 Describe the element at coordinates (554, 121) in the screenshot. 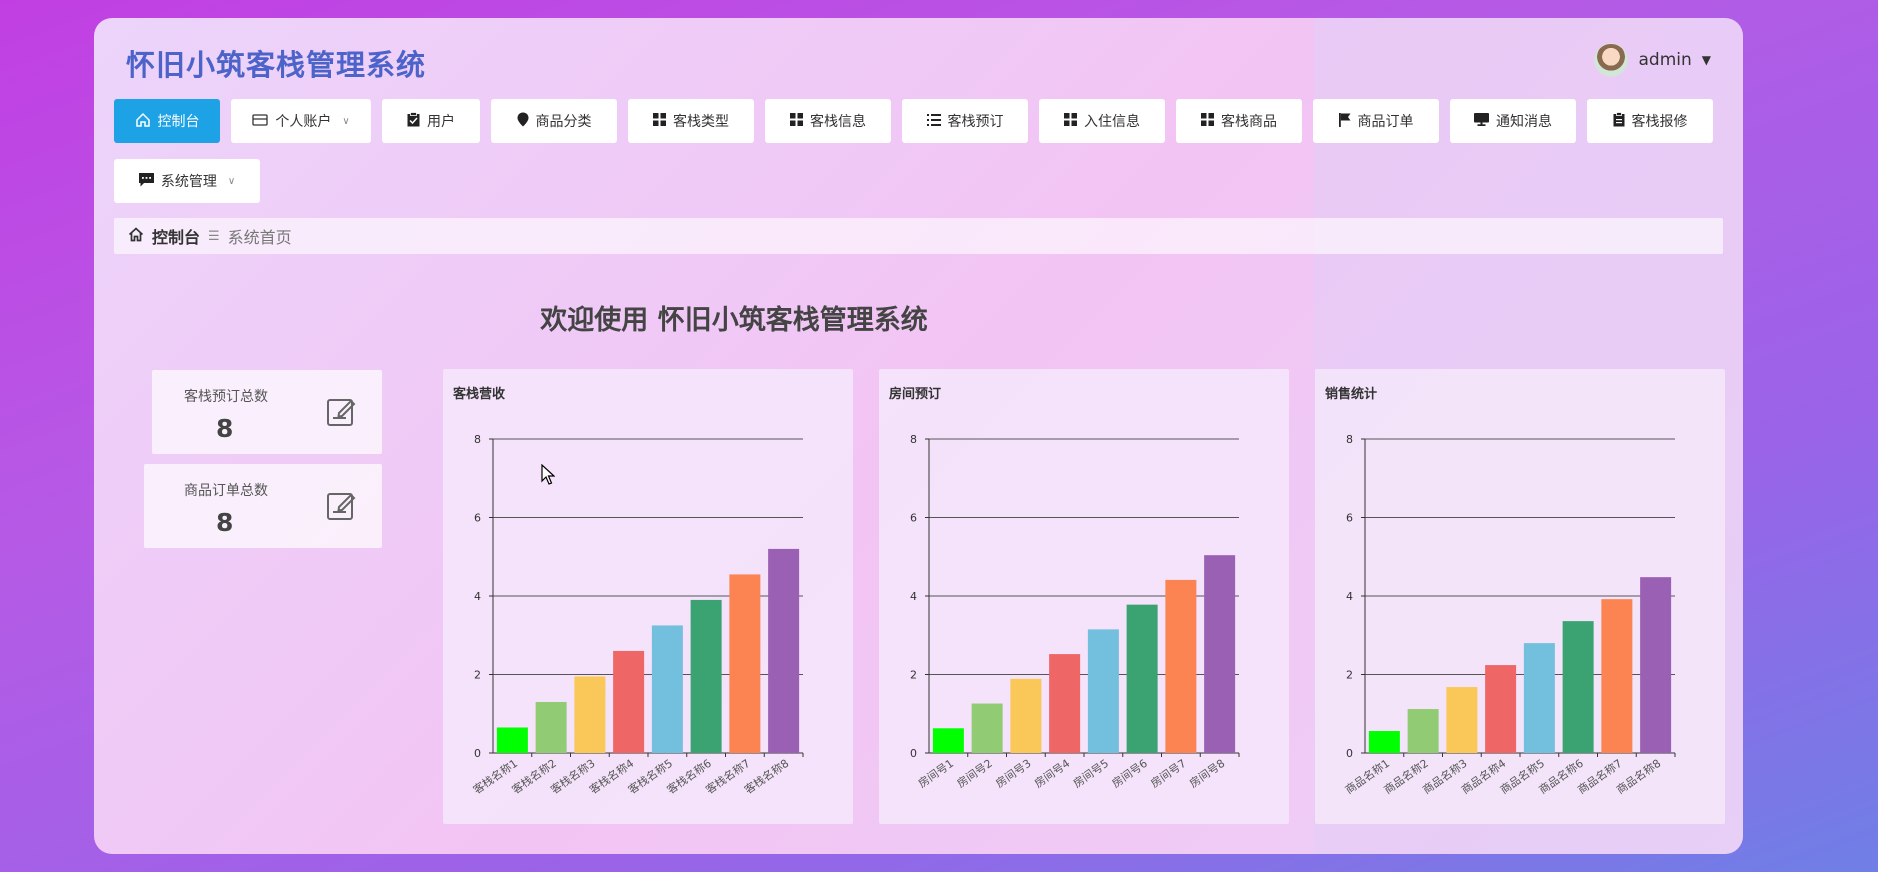

I see `nav-product-category: 商品分类` at that location.